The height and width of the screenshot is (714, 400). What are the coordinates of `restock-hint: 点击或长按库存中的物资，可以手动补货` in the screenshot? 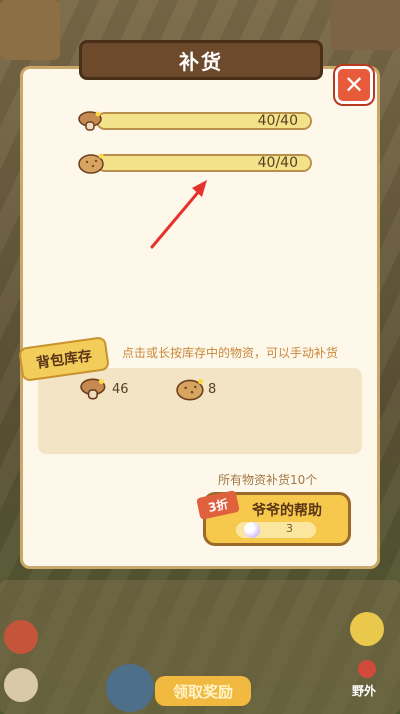 It's located at (230, 353).